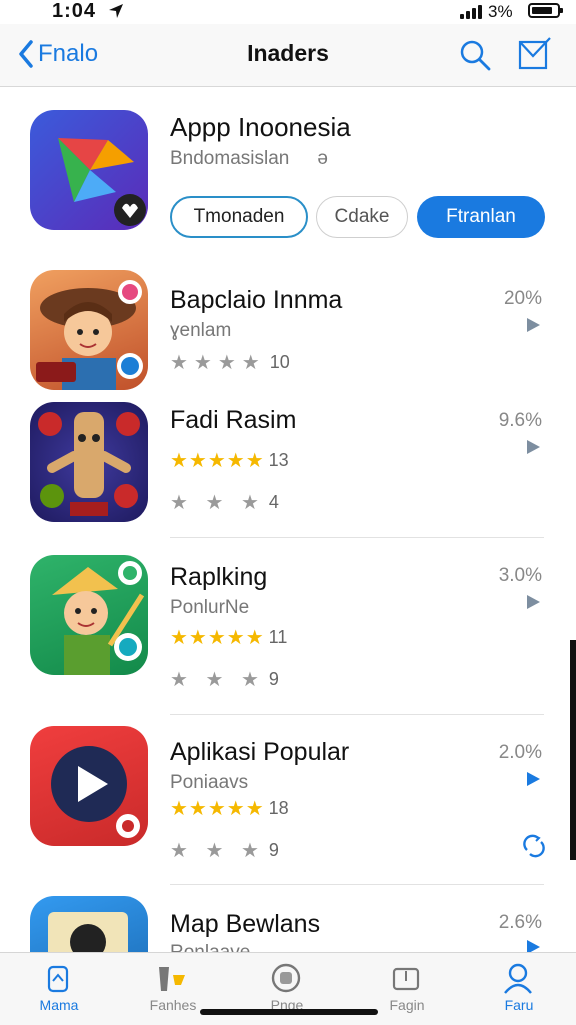 Image resolution: width=576 pixels, height=1025 pixels. I want to click on rating-count: 11, so click(278, 637).